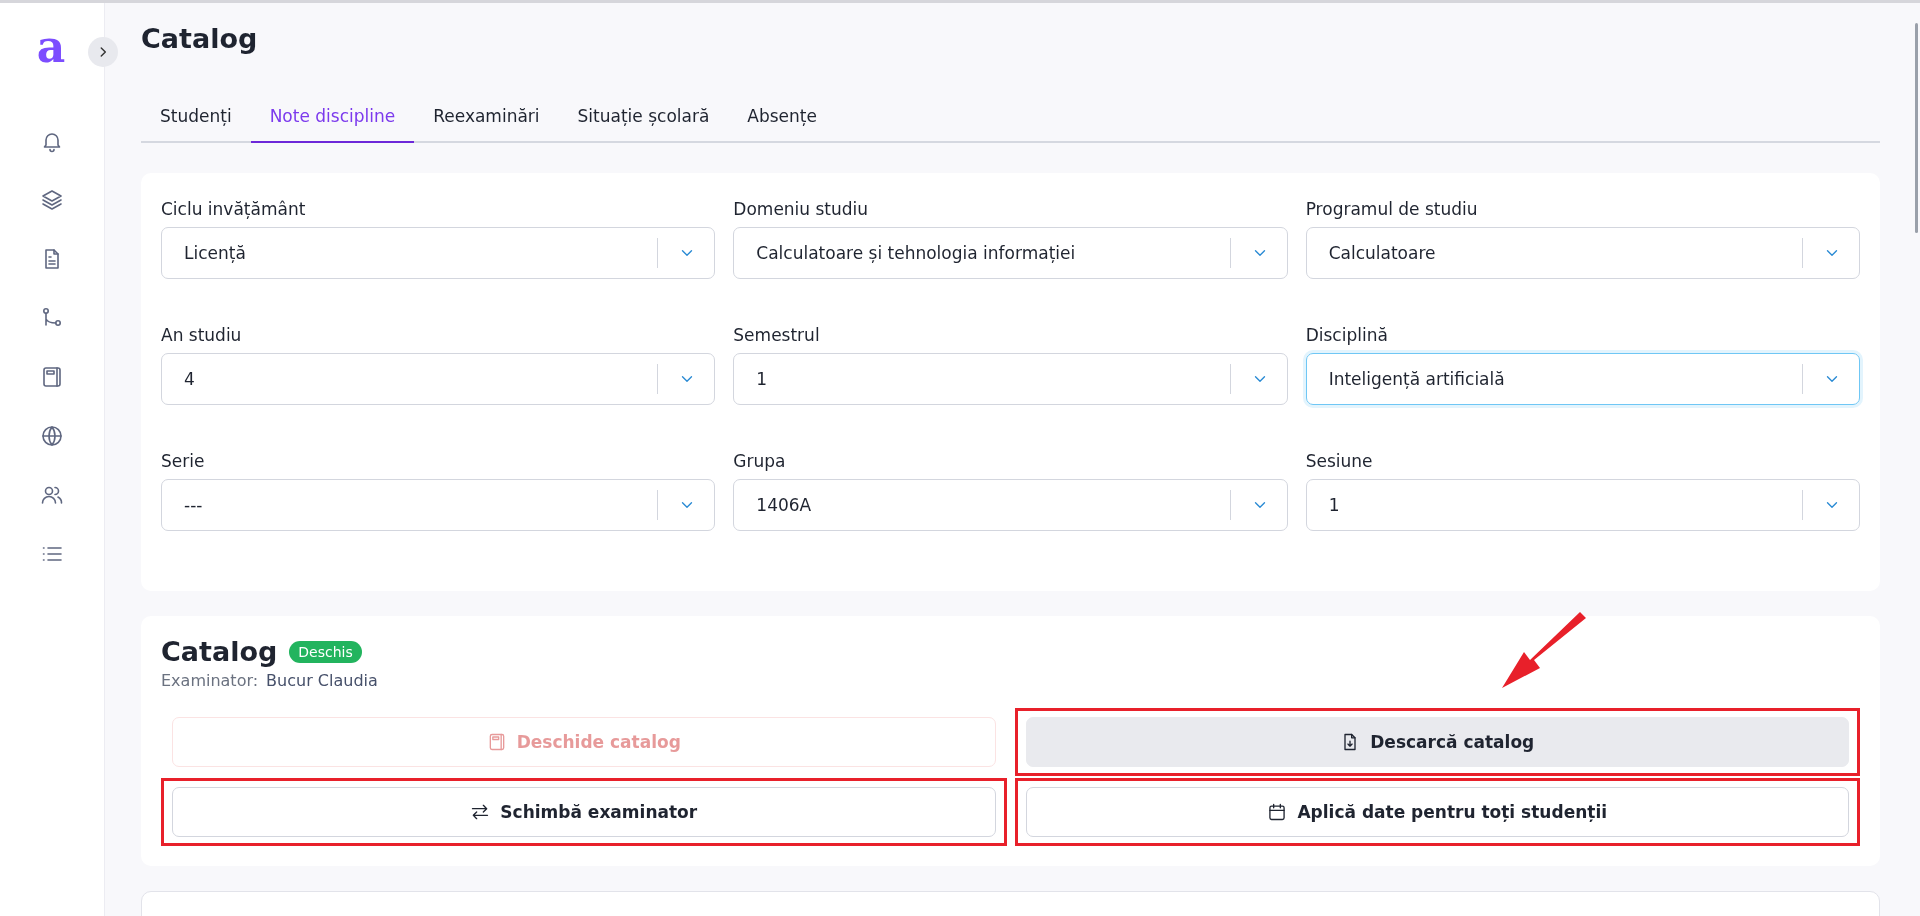 The width and height of the screenshot is (1920, 916). I want to click on field-label: An studiu, so click(202, 335).